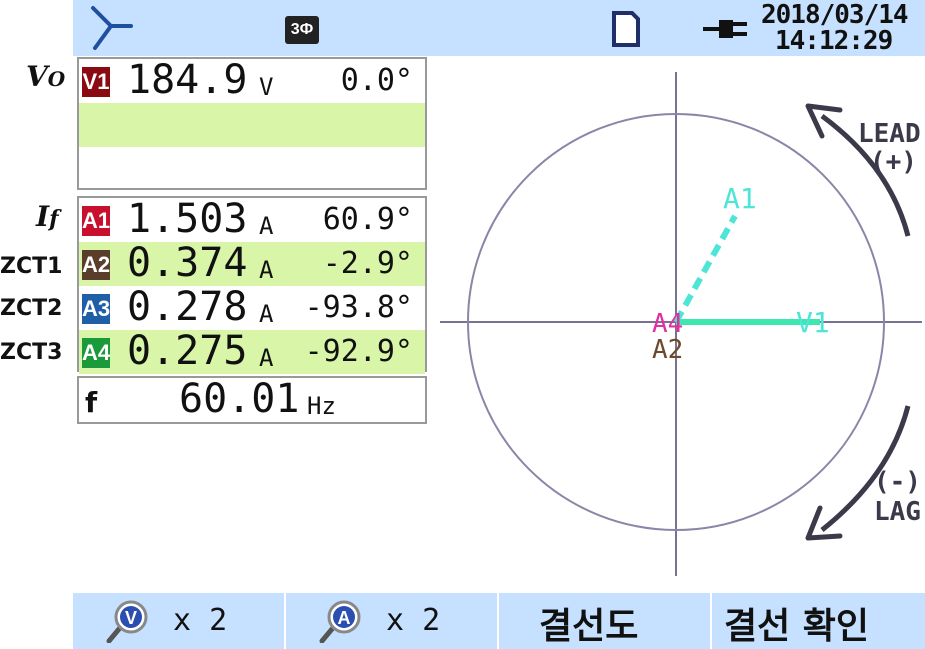  I want to click on wiring-star-icon, so click(112, 28).